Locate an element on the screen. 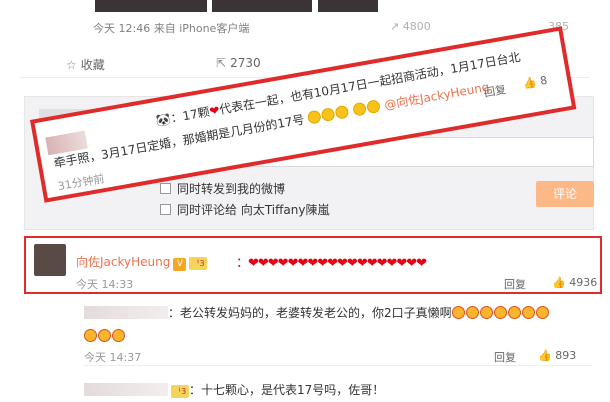 Image resolution: width=610 pixels, height=402 pixels. repost-button: ⇱ 2730 is located at coordinates (238, 63).